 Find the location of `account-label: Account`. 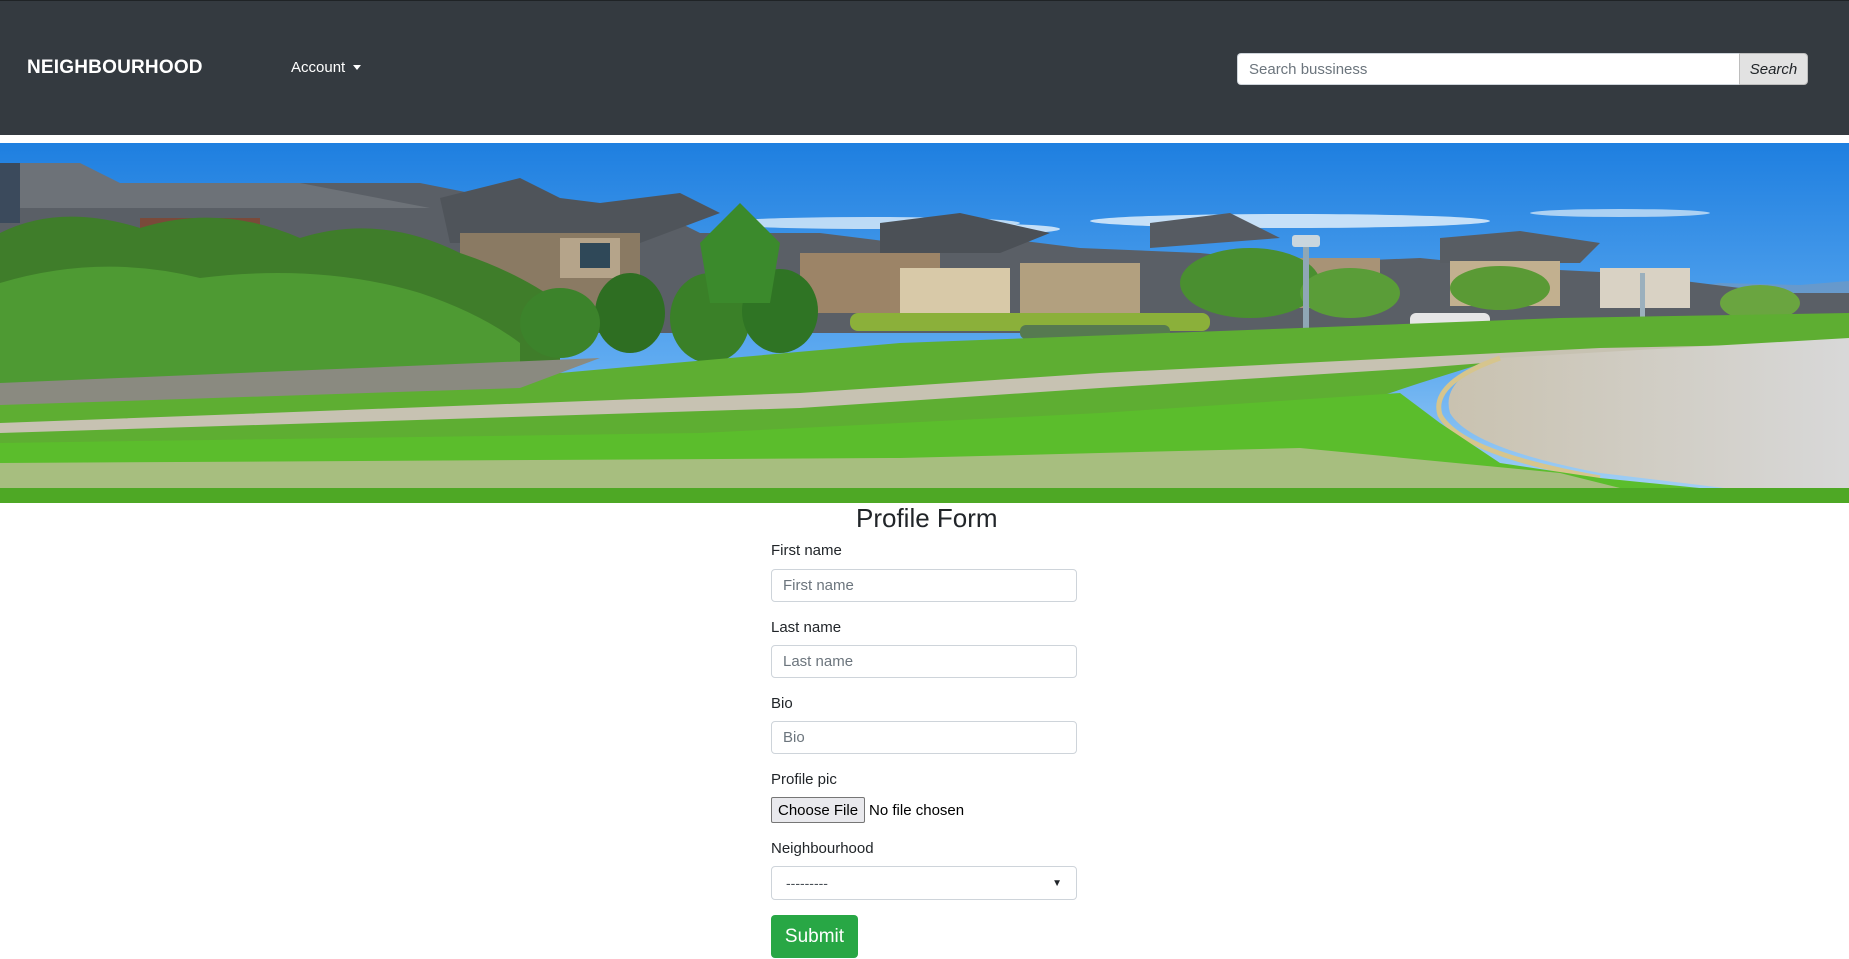

account-label: Account is located at coordinates (318, 67).